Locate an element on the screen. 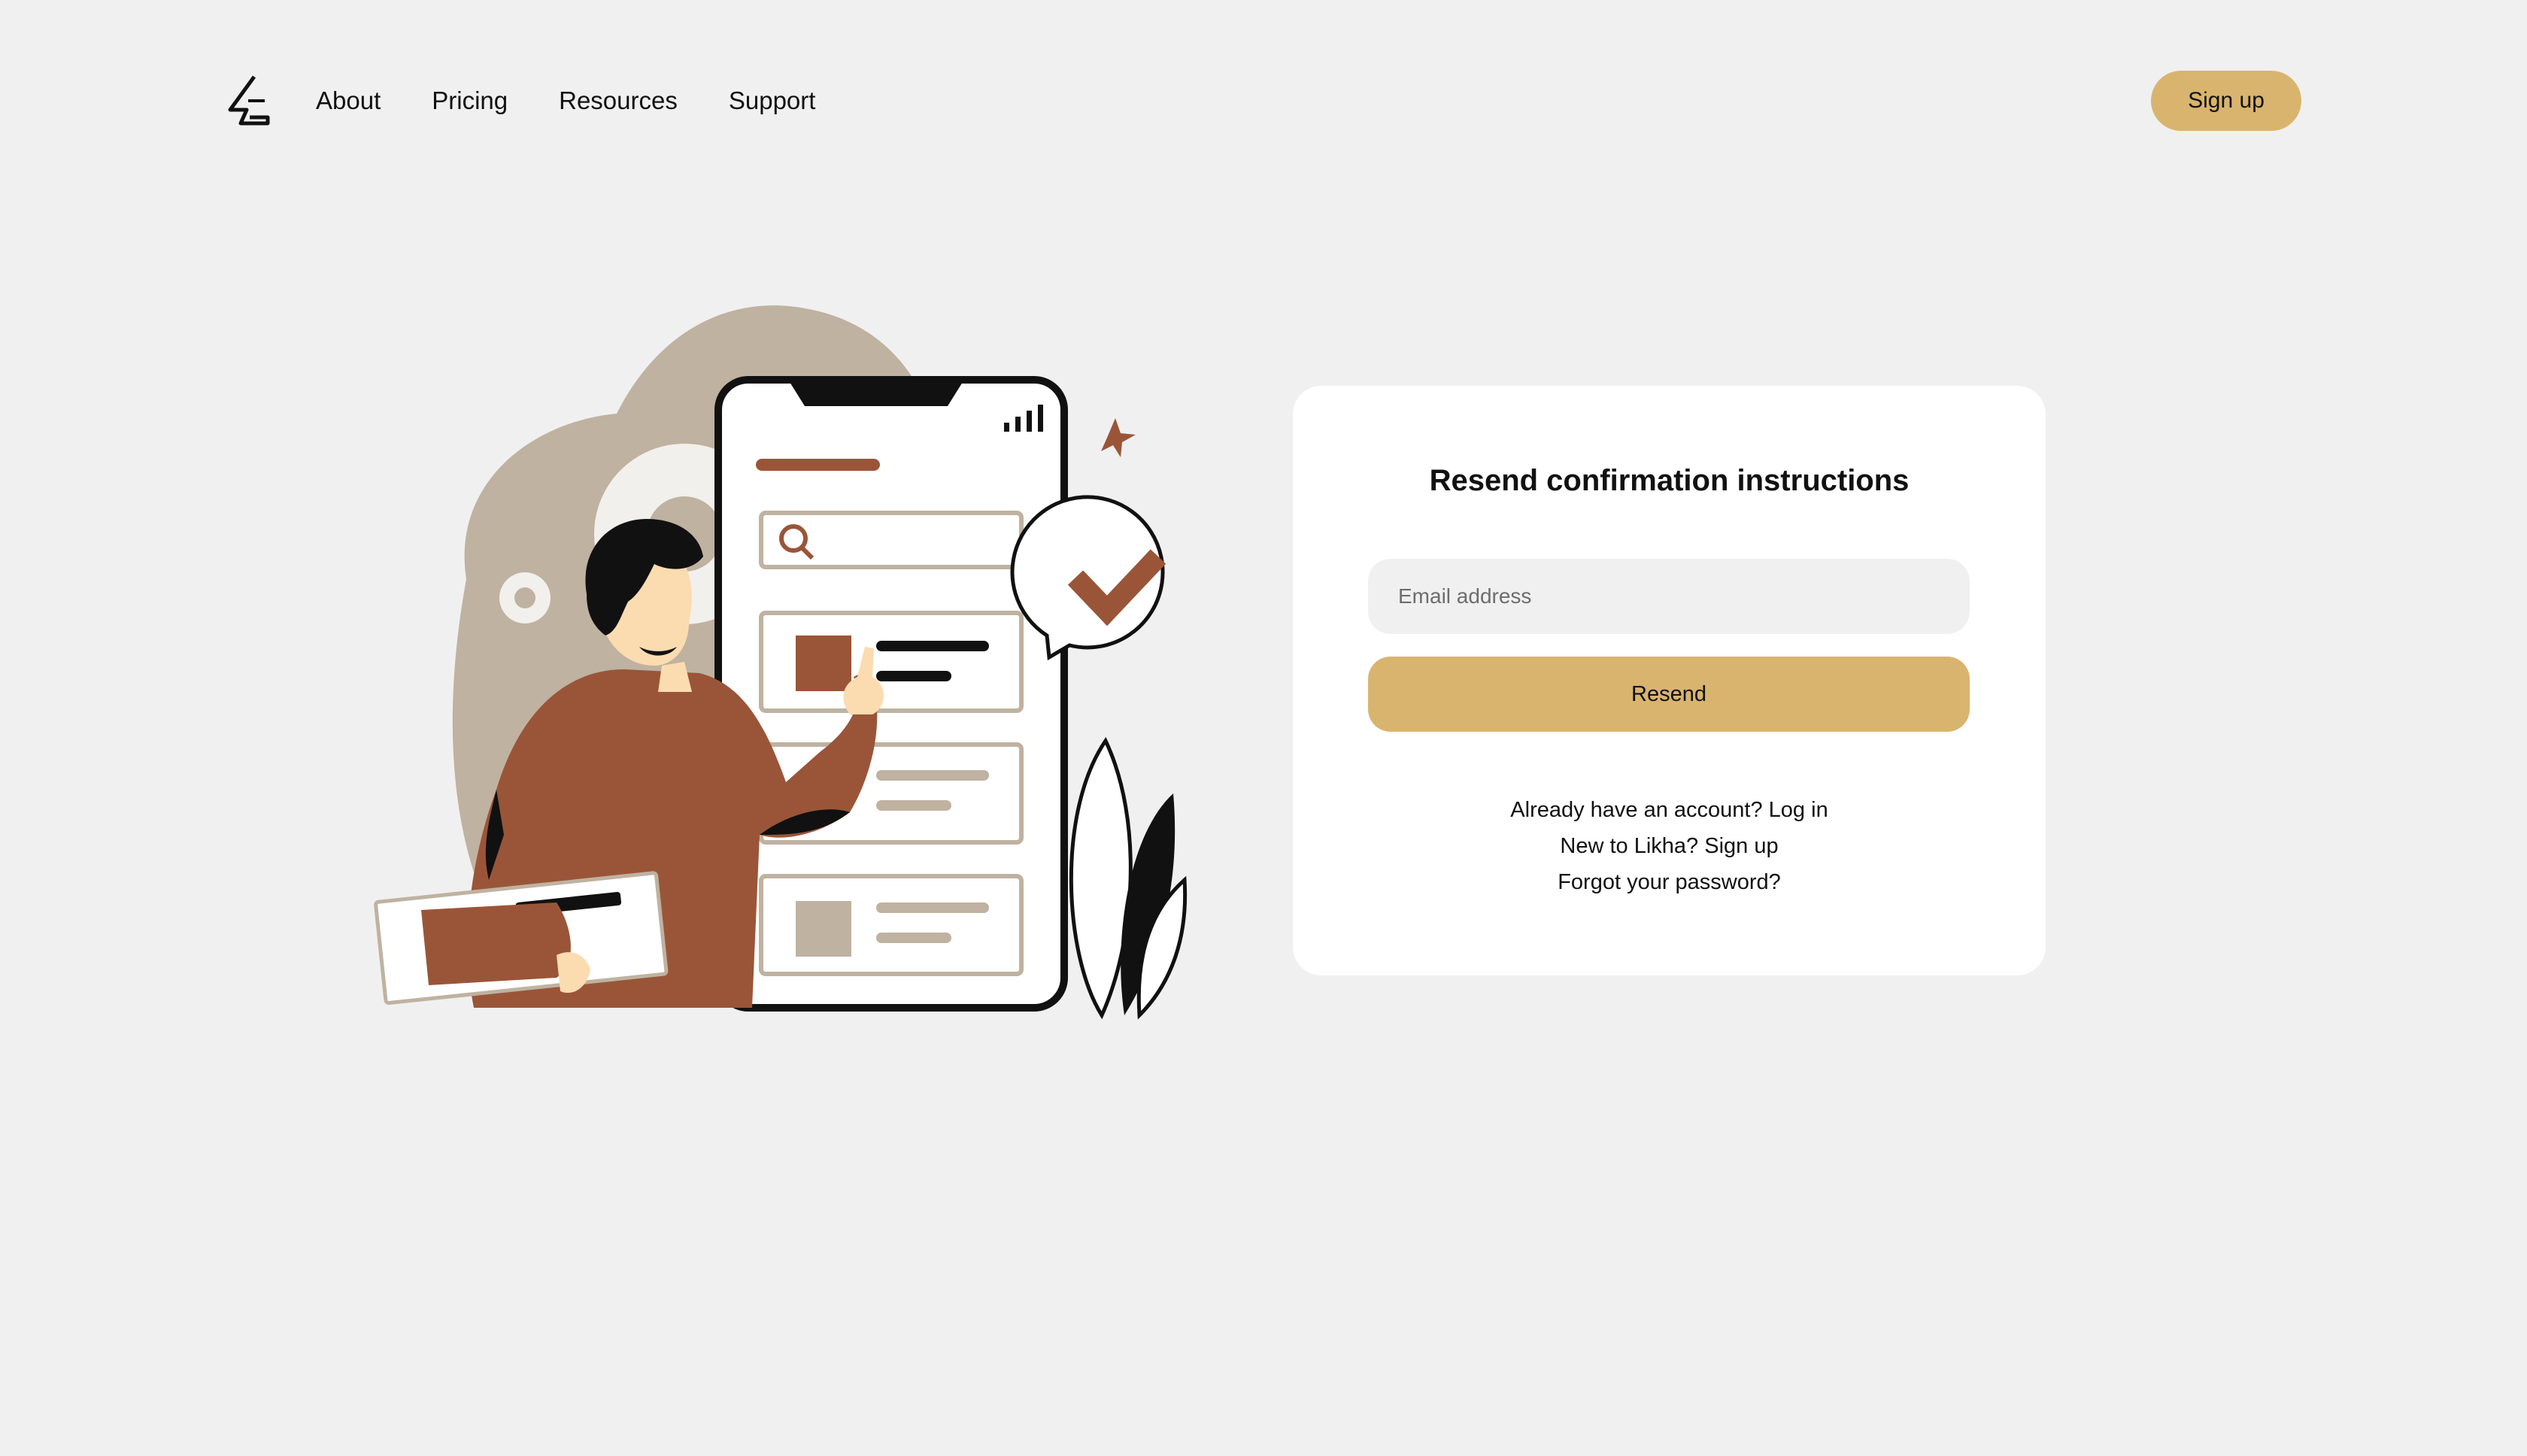 The height and width of the screenshot is (1456, 2527). nav-pricing-link: Pricing is located at coordinates (470, 101).